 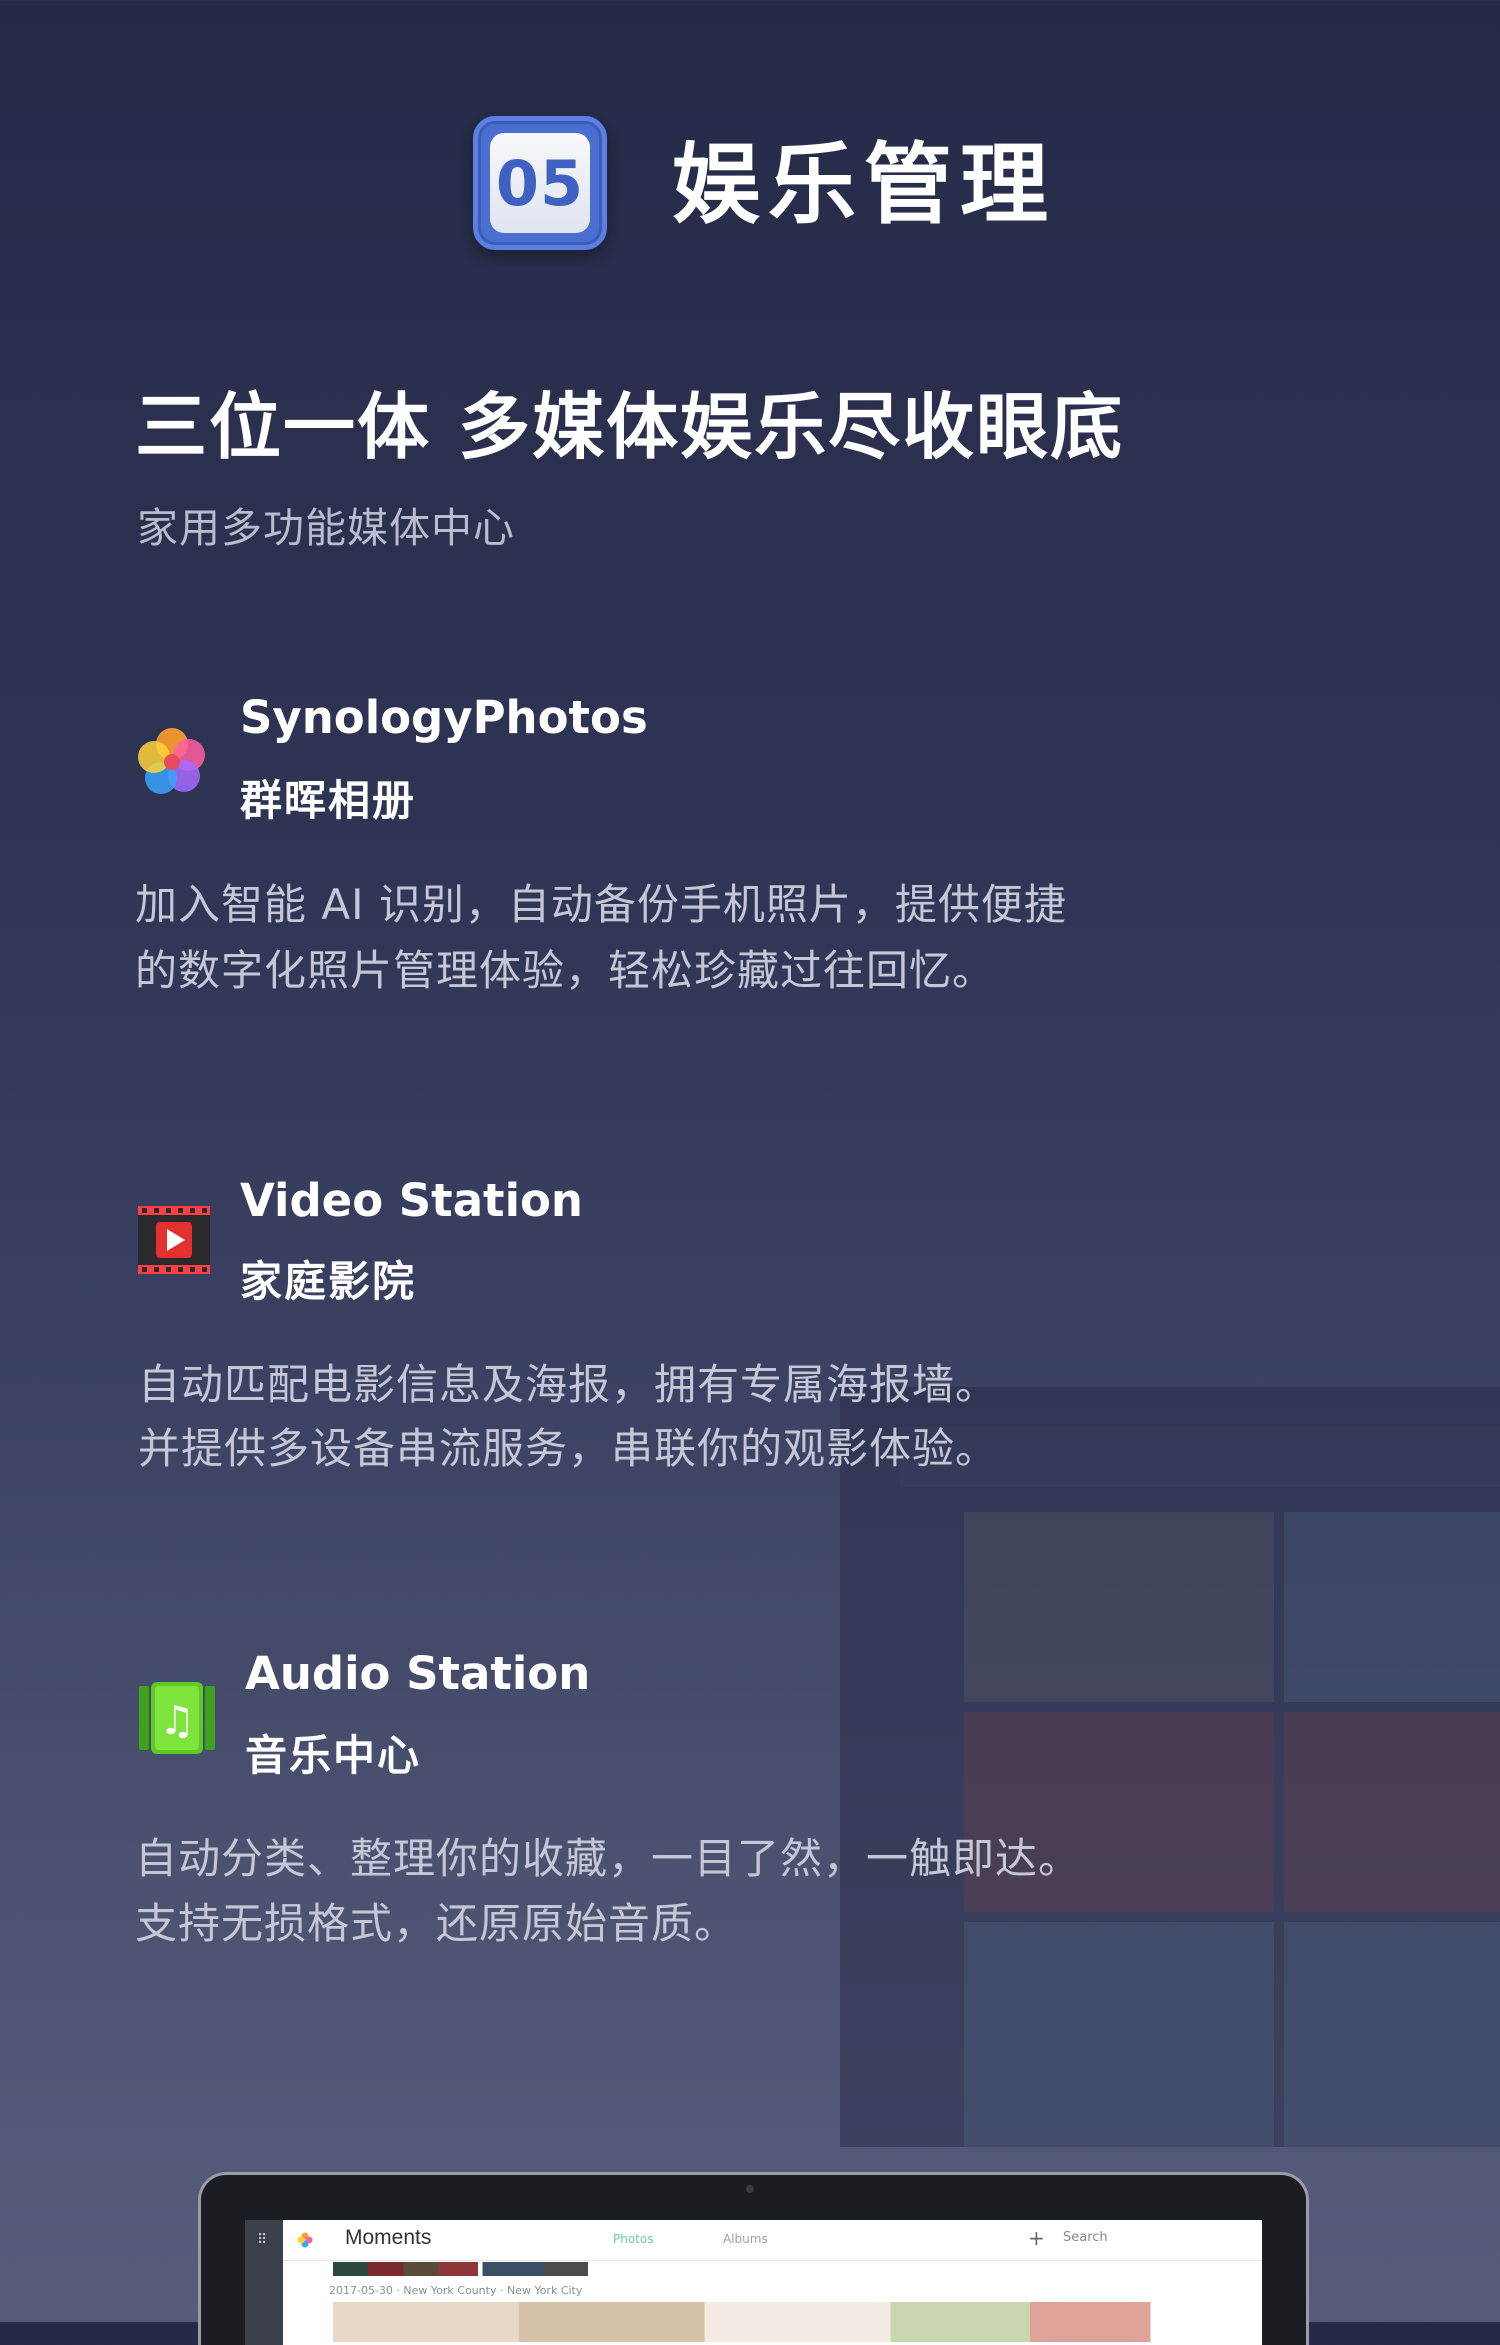 What do you see at coordinates (436, 1923) in the screenshot?
I see `feature-desc-audio-line2: 支持无损格式，还原原始音质。` at bounding box center [436, 1923].